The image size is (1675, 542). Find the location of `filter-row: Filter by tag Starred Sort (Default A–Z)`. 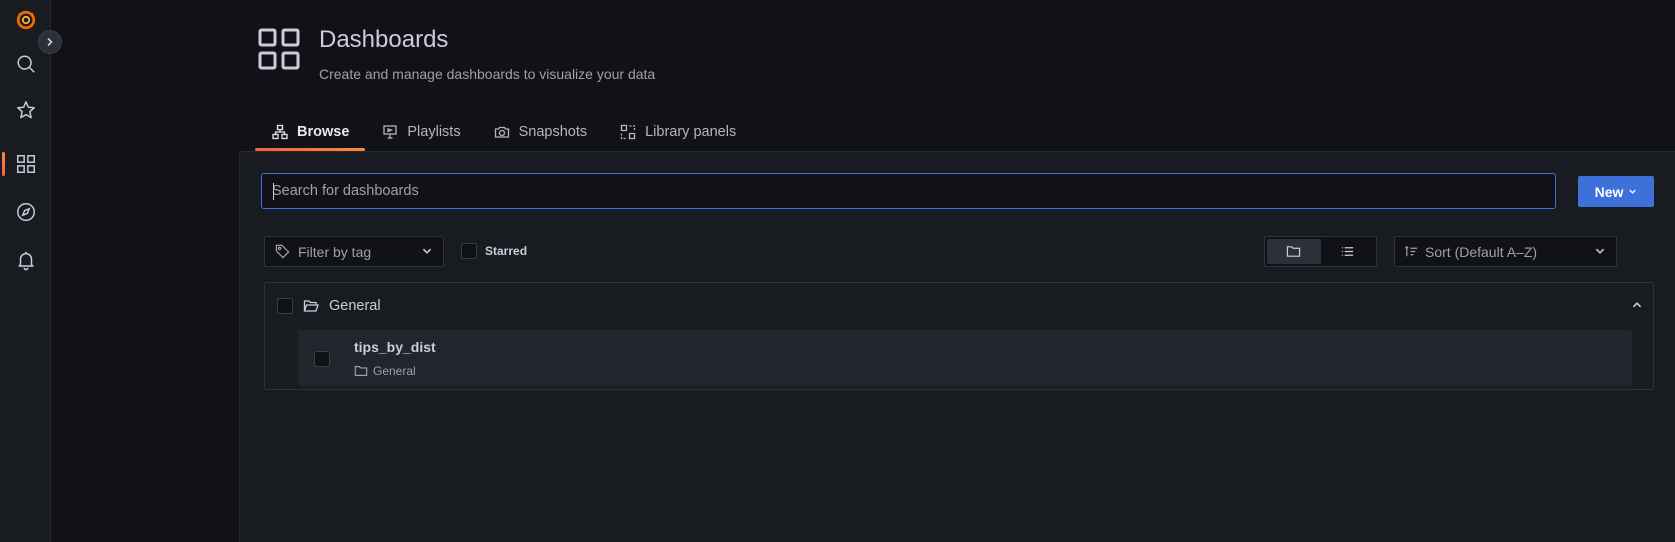

filter-row: Filter by tag Starred Sort (Default A–Z) is located at coordinates (959, 251).